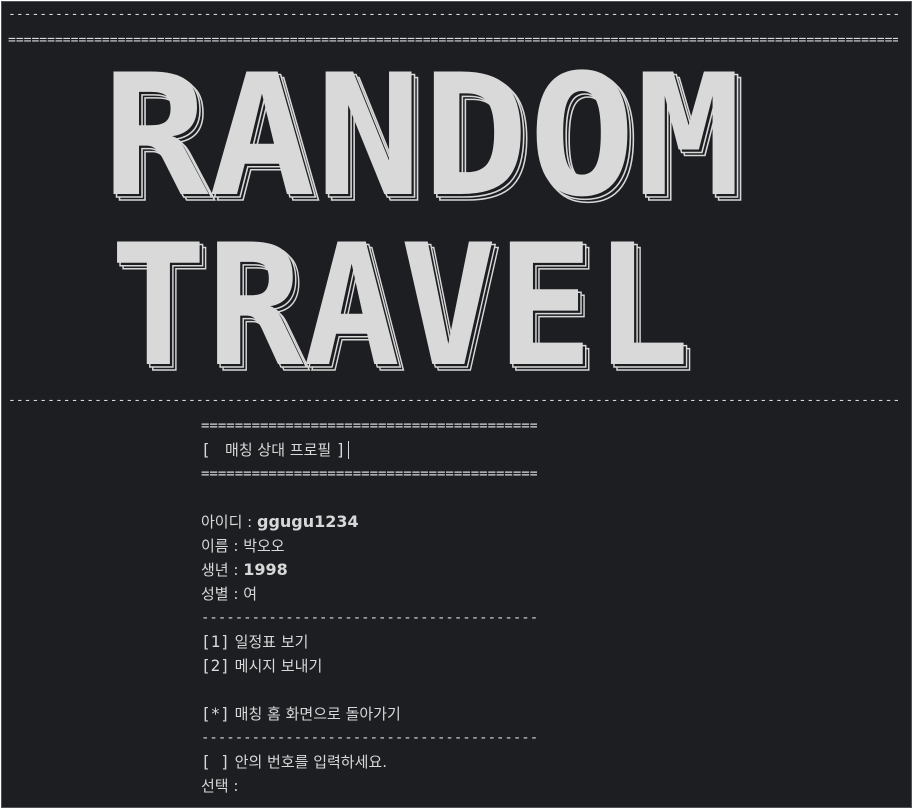 This screenshot has height=809, width=913. I want to click on profile-gender-label: 성별 :, so click(222, 594).